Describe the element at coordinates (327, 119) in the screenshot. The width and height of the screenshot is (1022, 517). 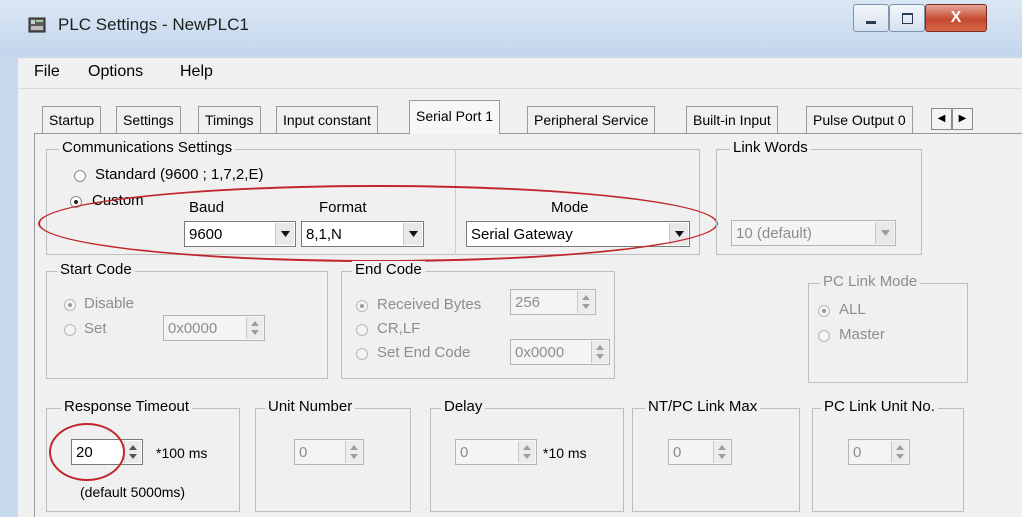
I see `tab-input-constant: Input constant` at that location.